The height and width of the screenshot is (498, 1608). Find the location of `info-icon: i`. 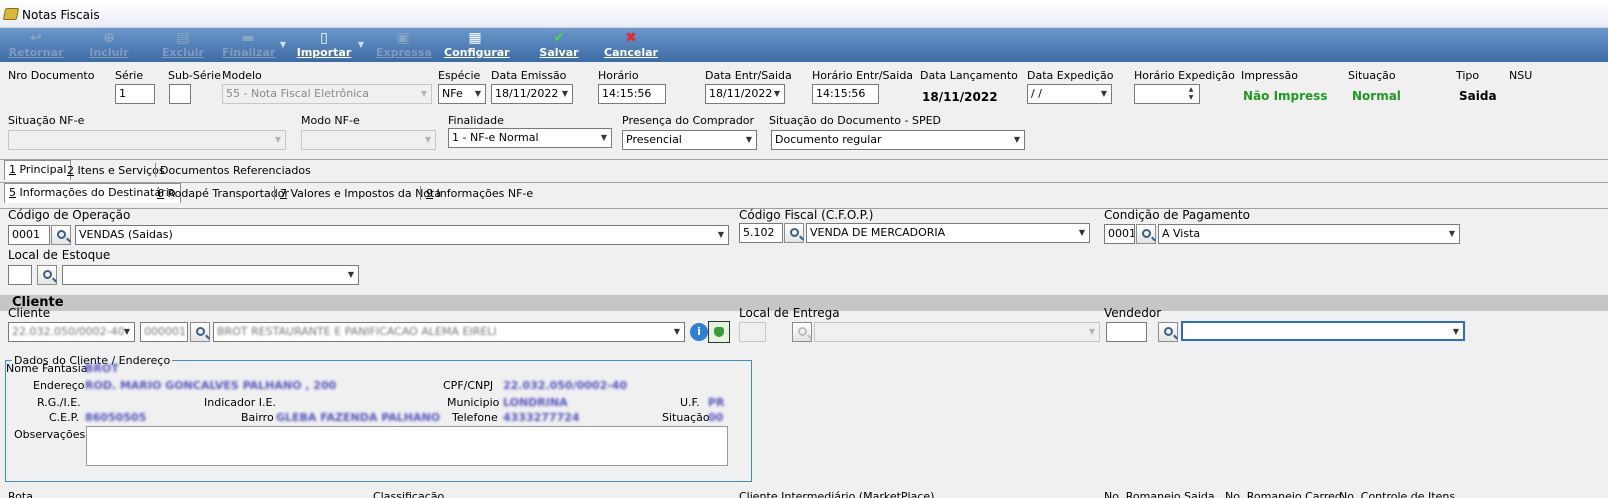

info-icon: i is located at coordinates (699, 332).